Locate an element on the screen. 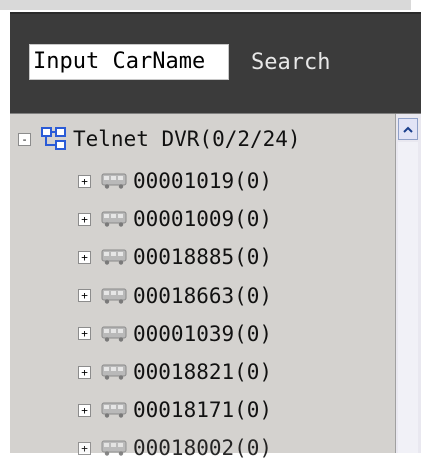 This screenshot has height=467, width=421. vehicle-label: 00001039(0) is located at coordinates (203, 333).